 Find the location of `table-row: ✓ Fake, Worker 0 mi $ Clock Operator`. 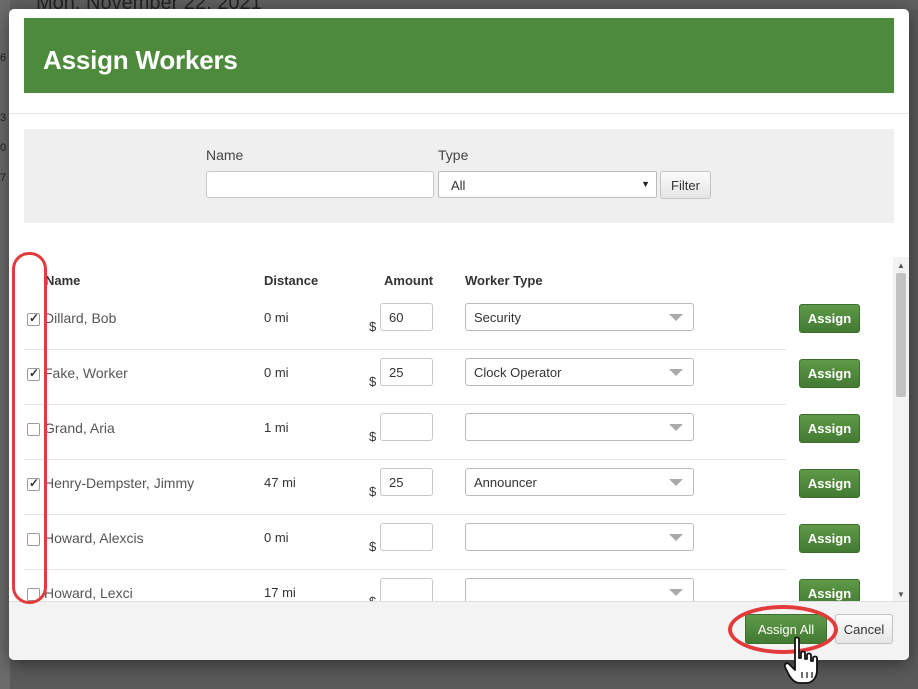

table-row: ✓ Fake, Worker 0 mi $ Clock Operator is located at coordinates (405, 377).